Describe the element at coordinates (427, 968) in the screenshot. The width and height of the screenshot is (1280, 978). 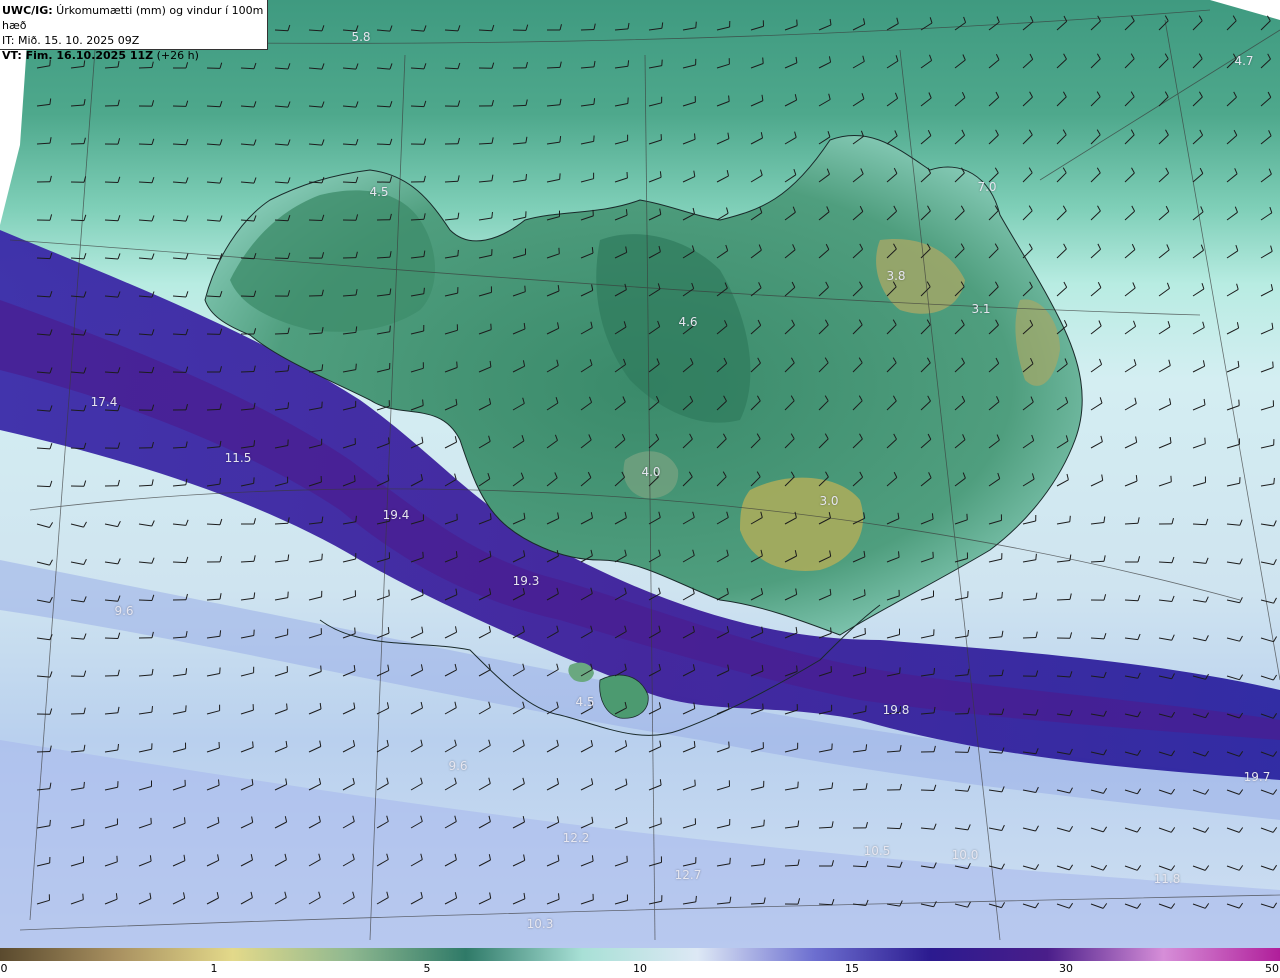
I see `colorbar-tick-label: 5` at that location.